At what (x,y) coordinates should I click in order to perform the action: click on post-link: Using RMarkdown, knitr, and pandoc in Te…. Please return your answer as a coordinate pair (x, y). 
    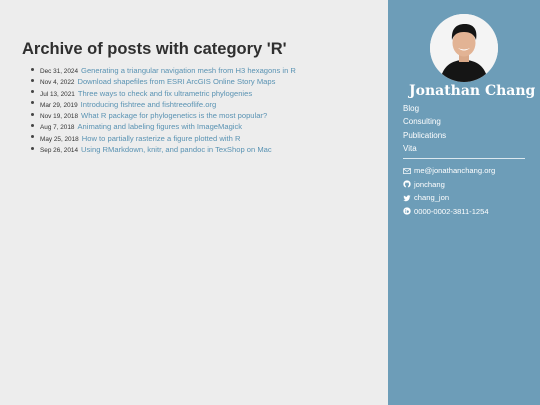
    Looking at the image, I should click on (176, 149).